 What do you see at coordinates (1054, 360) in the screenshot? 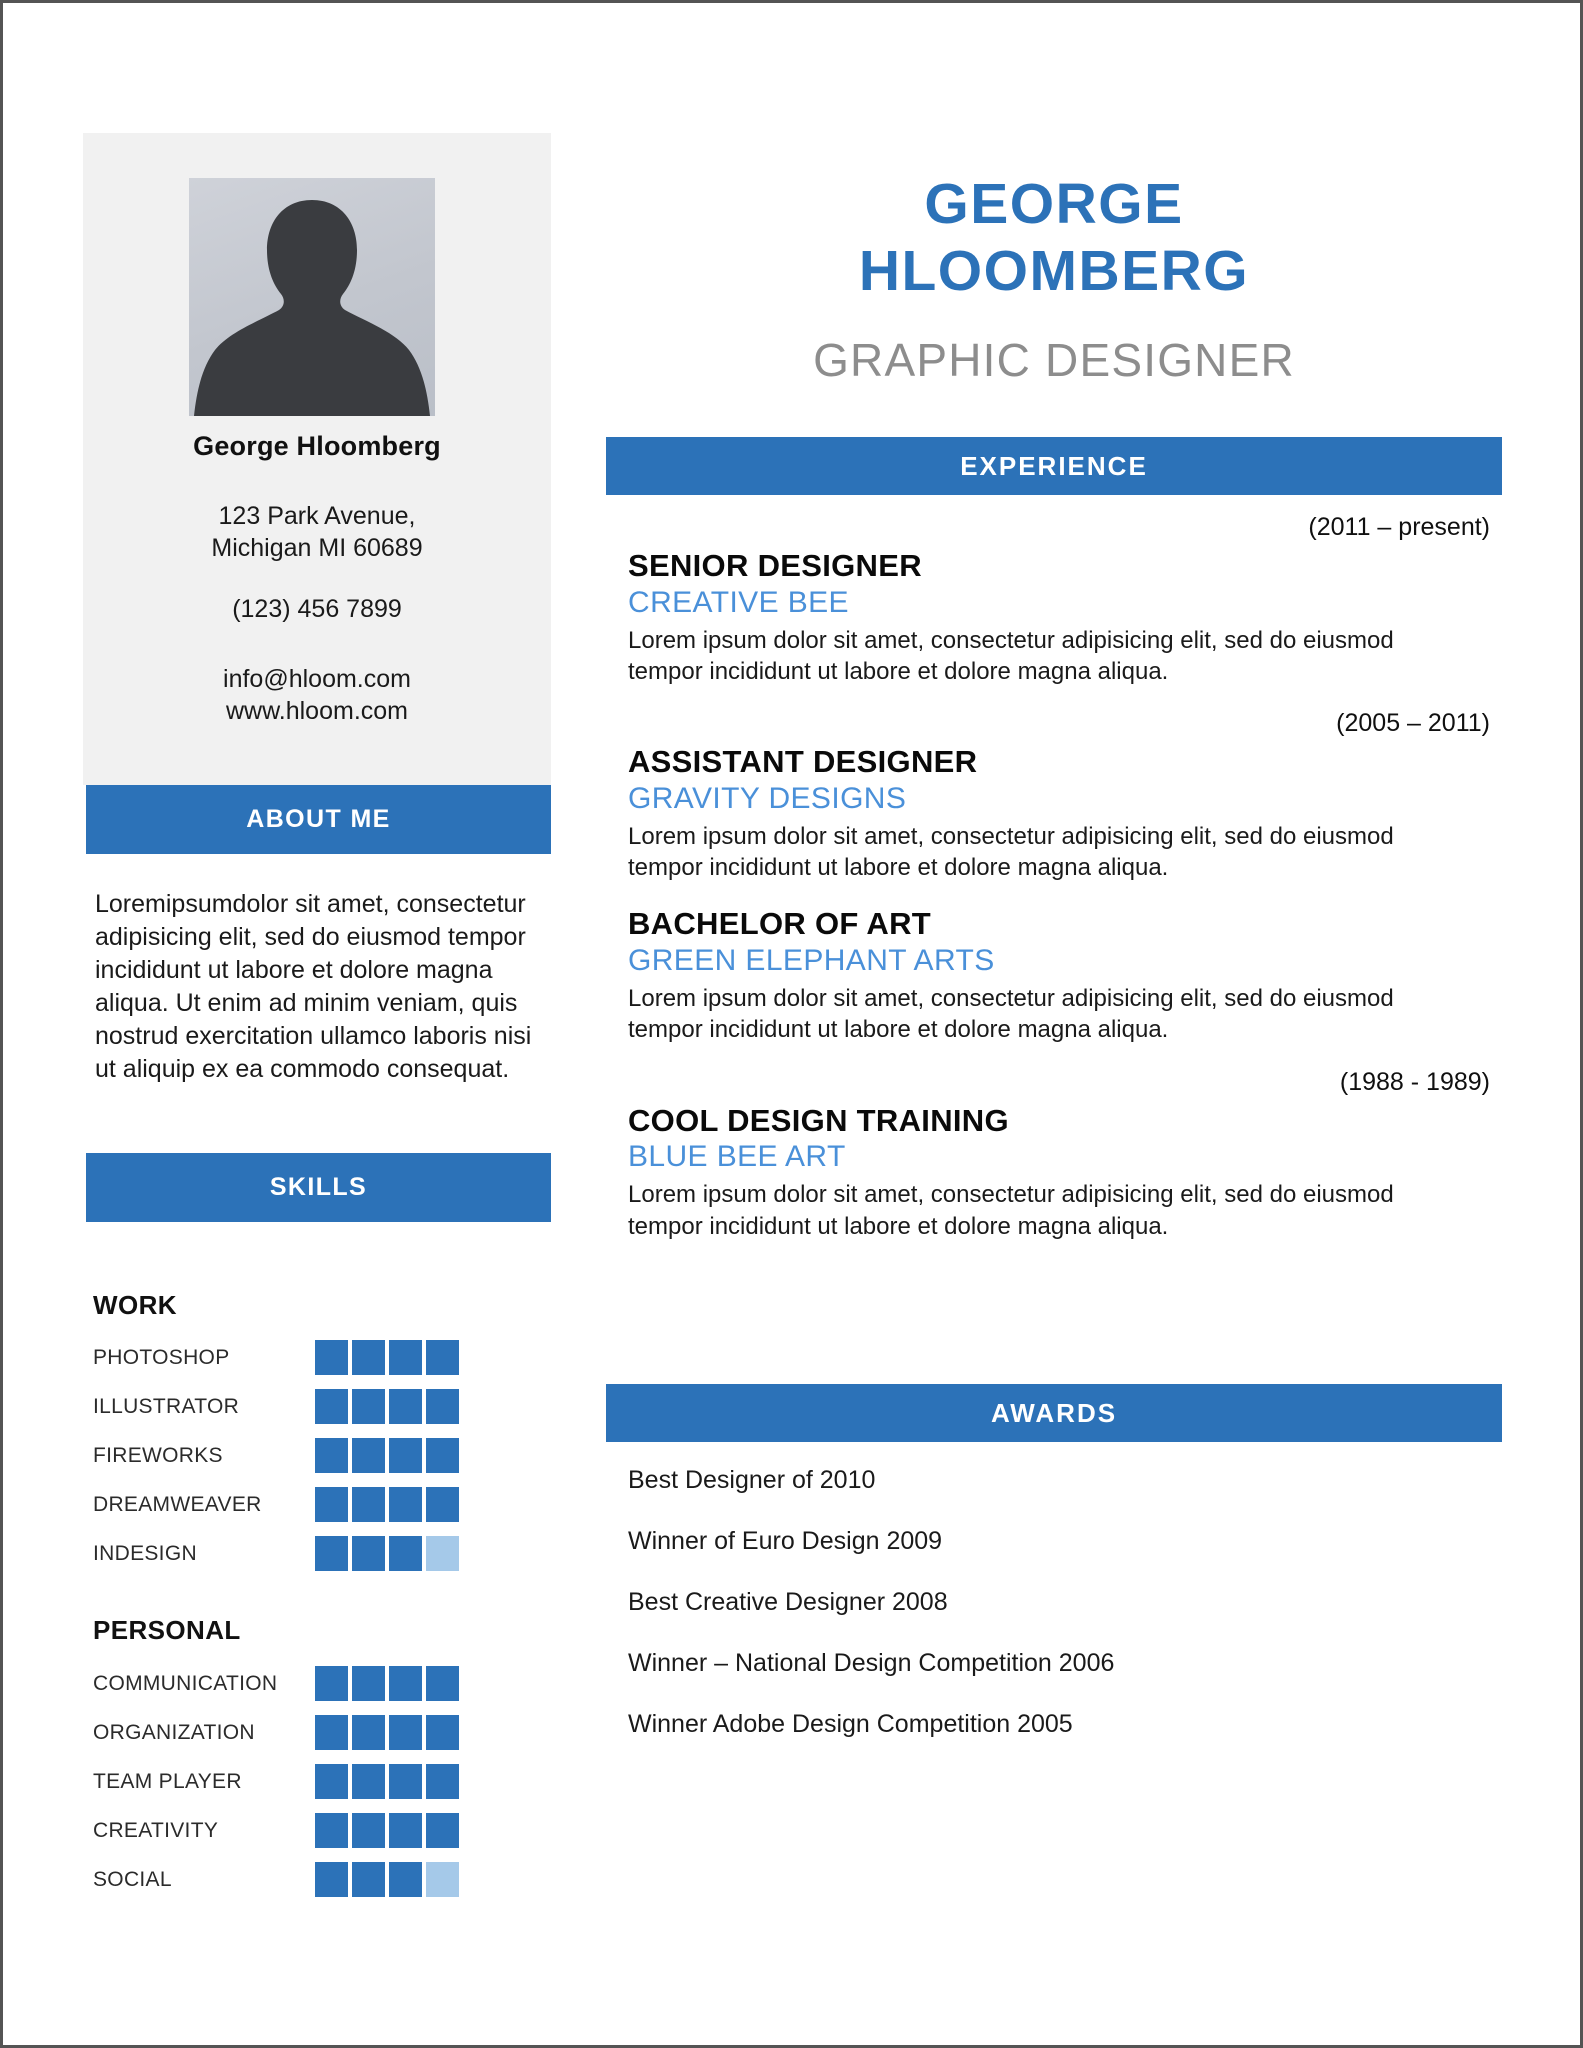
I see `job-title: GRAPHIC DESIGNER` at bounding box center [1054, 360].